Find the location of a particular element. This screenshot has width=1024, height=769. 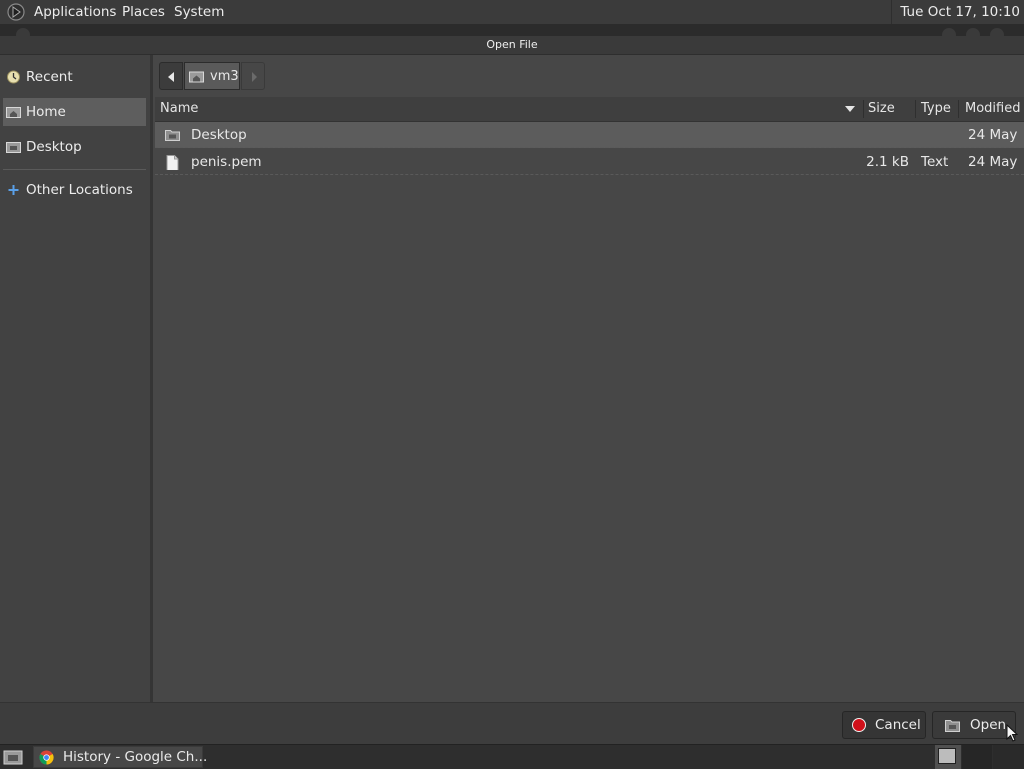

file-name: Desktop is located at coordinates (219, 135).